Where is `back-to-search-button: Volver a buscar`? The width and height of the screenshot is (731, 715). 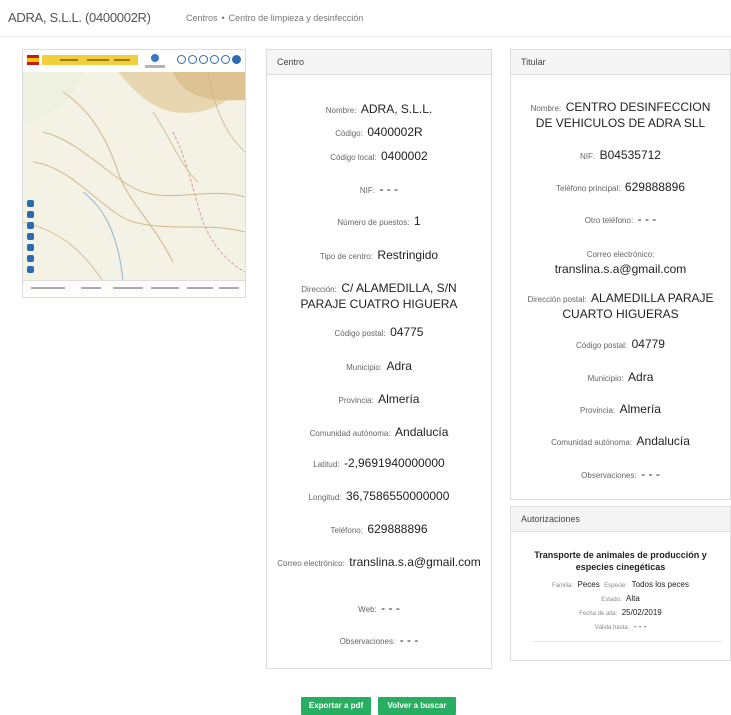
back-to-search-button: Volver a buscar is located at coordinates (417, 706).